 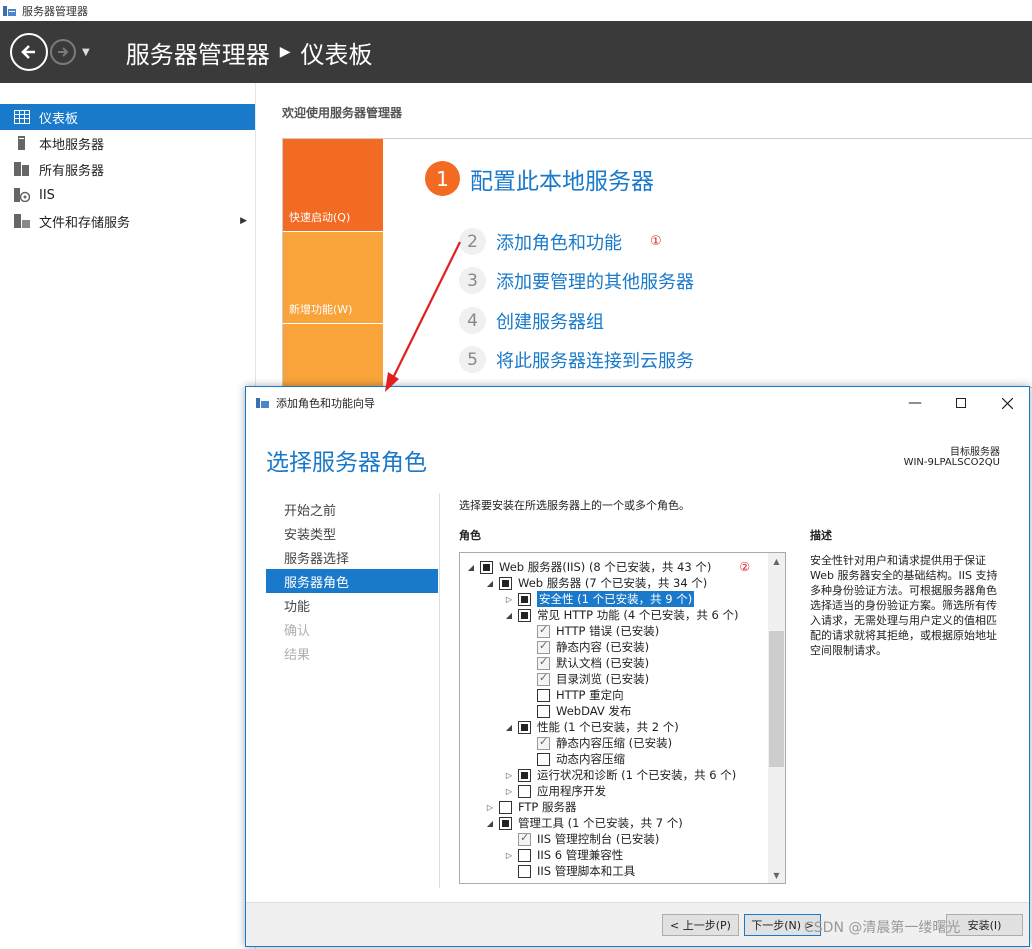 What do you see at coordinates (571, 791) in the screenshot?
I see `role-label: 应用程序开发` at bounding box center [571, 791].